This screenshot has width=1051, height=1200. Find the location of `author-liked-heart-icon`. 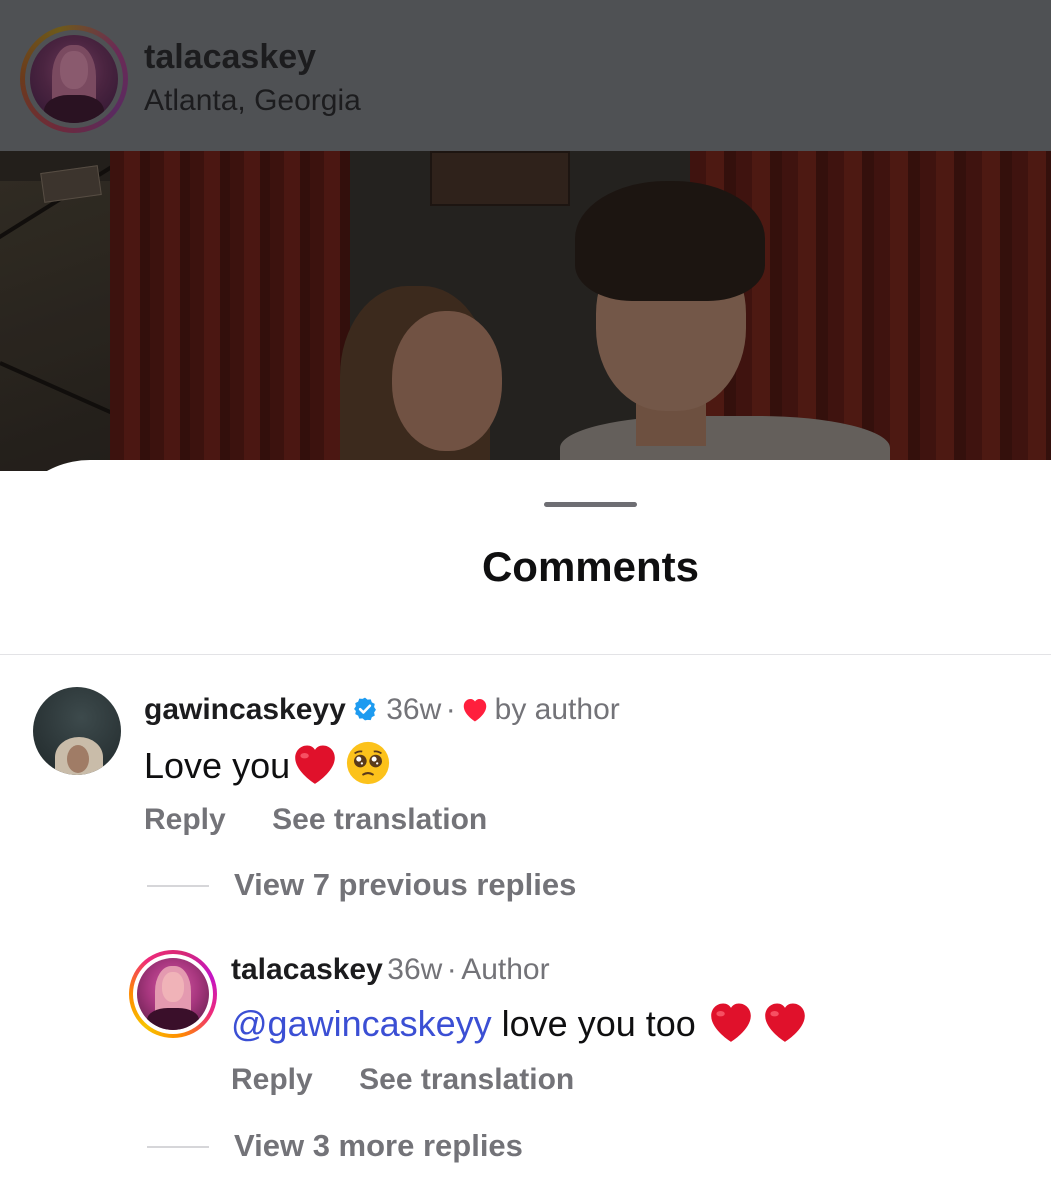

author-liked-heart-icon is located at coordinates (475, 710).